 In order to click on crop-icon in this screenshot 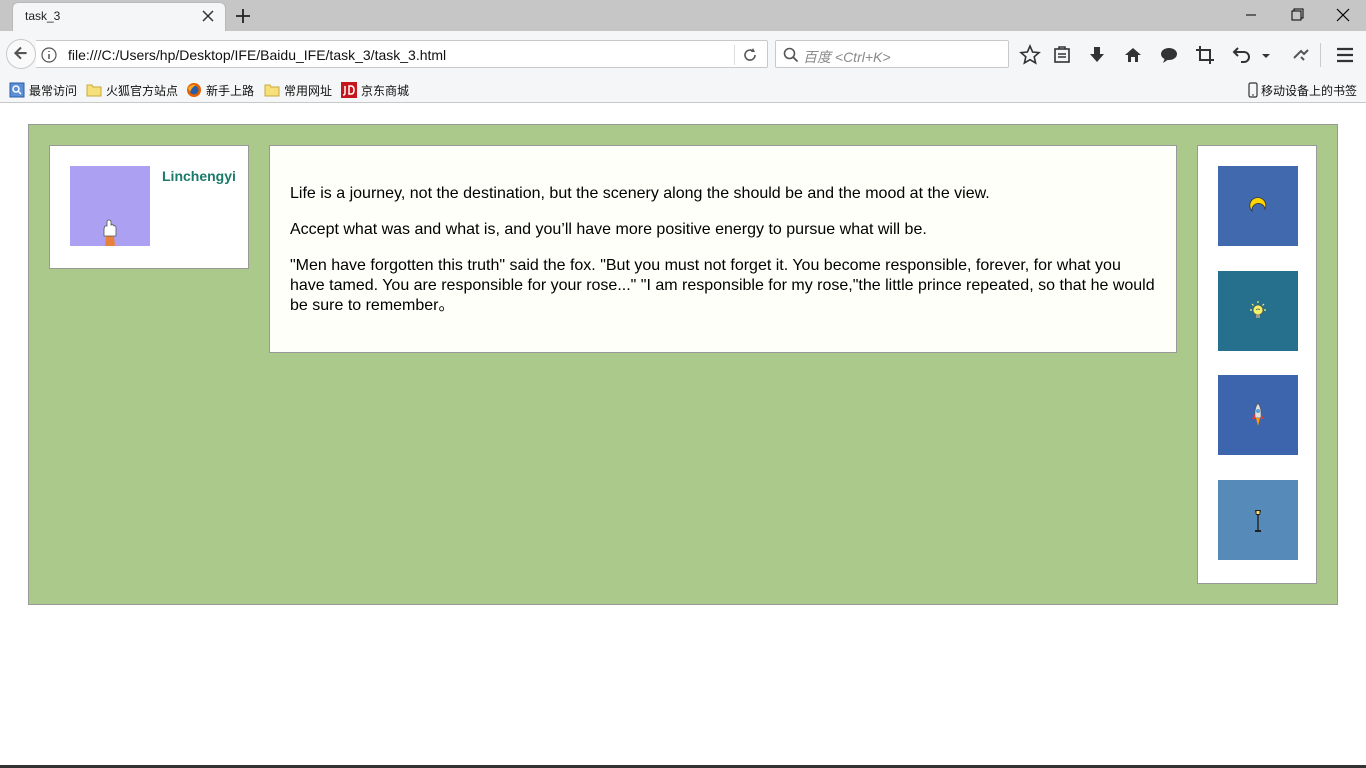, I will do `click(1205, 55)`.